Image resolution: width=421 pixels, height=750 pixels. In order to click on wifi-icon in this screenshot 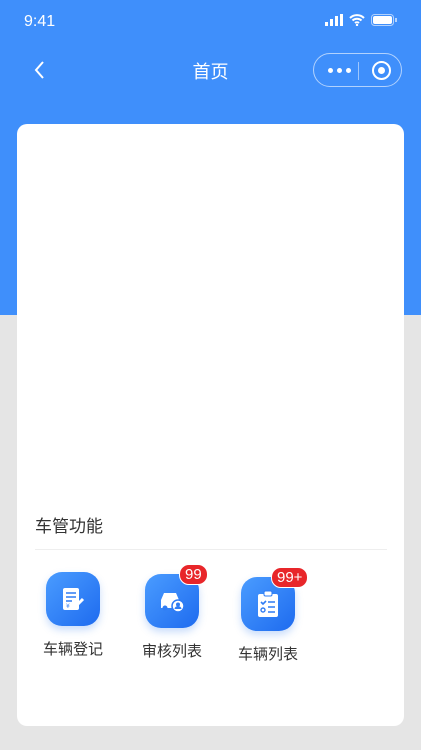, I will do `click(357, 20)`.